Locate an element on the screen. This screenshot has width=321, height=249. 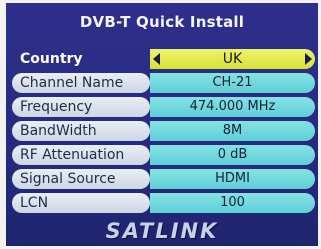
signal-source-label: Signal Source is located at coordinates (81, 179).